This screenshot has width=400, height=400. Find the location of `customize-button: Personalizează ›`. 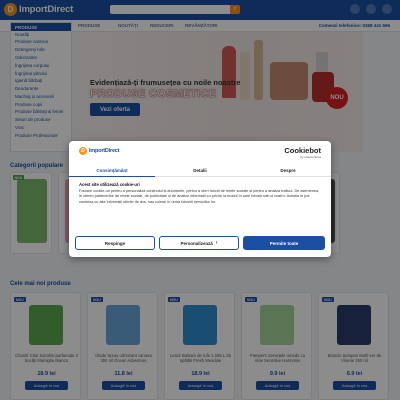

customize-button: Personalizează › is located at coordinates (199, 243).